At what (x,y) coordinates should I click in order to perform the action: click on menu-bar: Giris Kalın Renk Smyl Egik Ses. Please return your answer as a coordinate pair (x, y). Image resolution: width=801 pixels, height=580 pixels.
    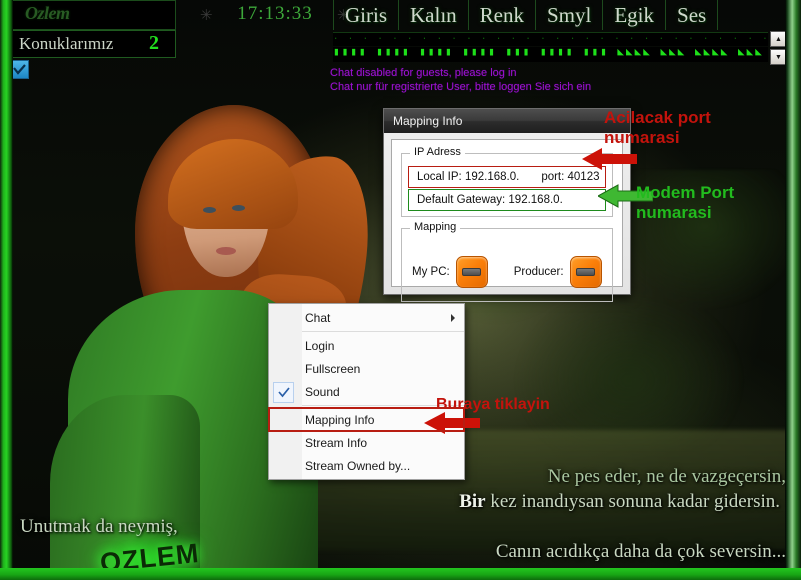
    Looking at the image, I should click on (526, 15).